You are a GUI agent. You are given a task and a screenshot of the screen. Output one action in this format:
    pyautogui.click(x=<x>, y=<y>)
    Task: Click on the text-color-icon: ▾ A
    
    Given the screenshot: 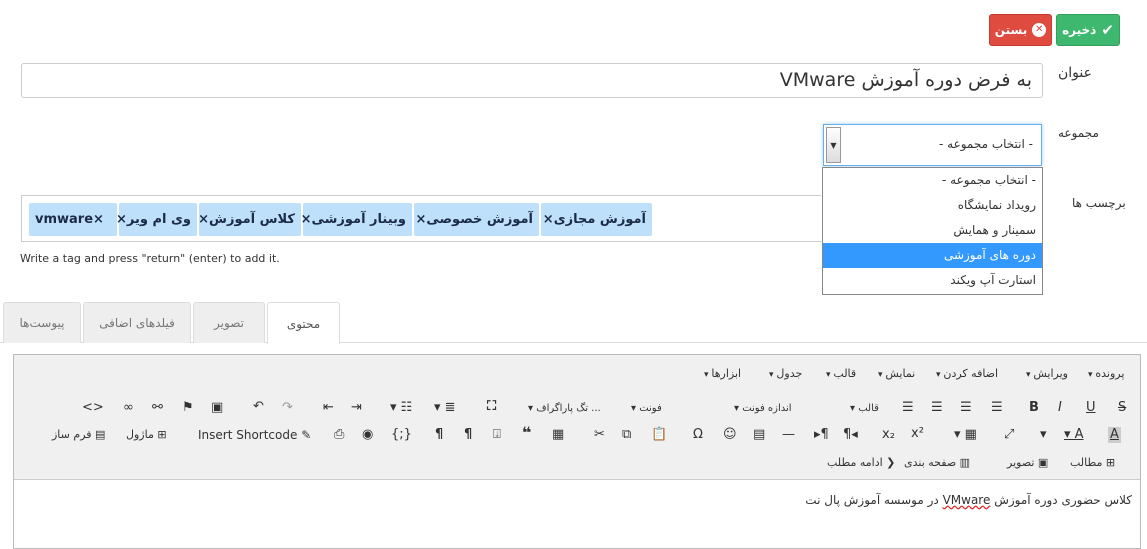 What is the action you would take?
    pyautogui.click(x=1074, y=435)
    